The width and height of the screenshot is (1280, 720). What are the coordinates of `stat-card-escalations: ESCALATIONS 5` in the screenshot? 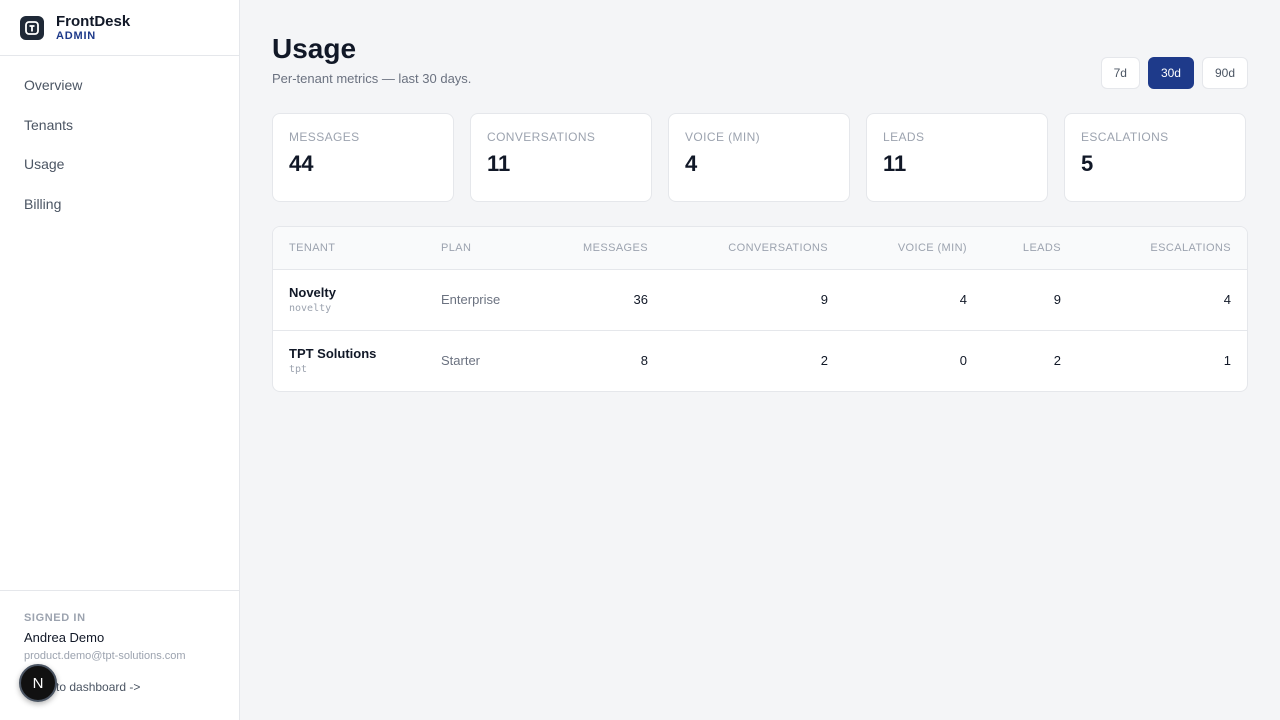 It's located at (1155, 157).